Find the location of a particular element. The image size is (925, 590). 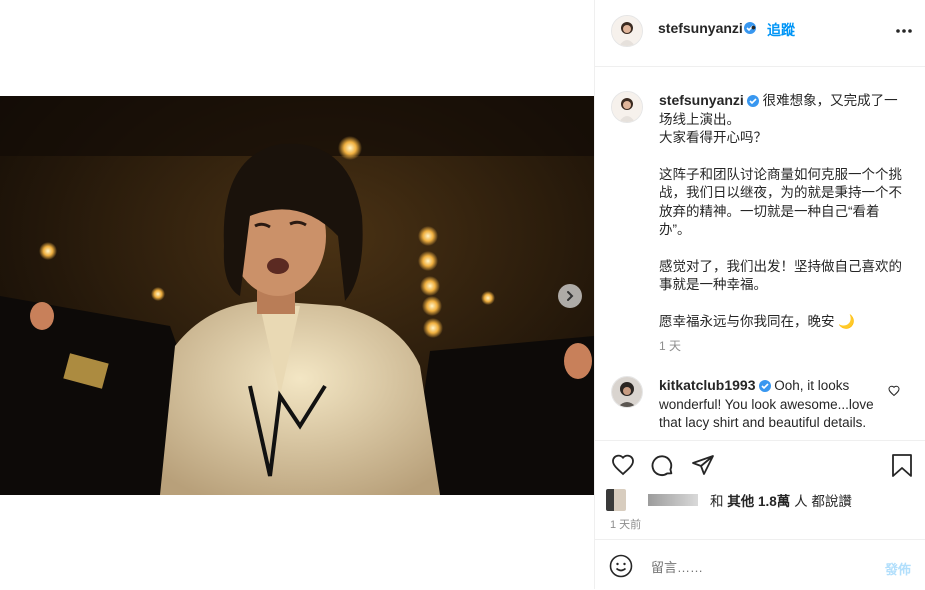

comment-bubble-icon is located at coordinates (662, 465).